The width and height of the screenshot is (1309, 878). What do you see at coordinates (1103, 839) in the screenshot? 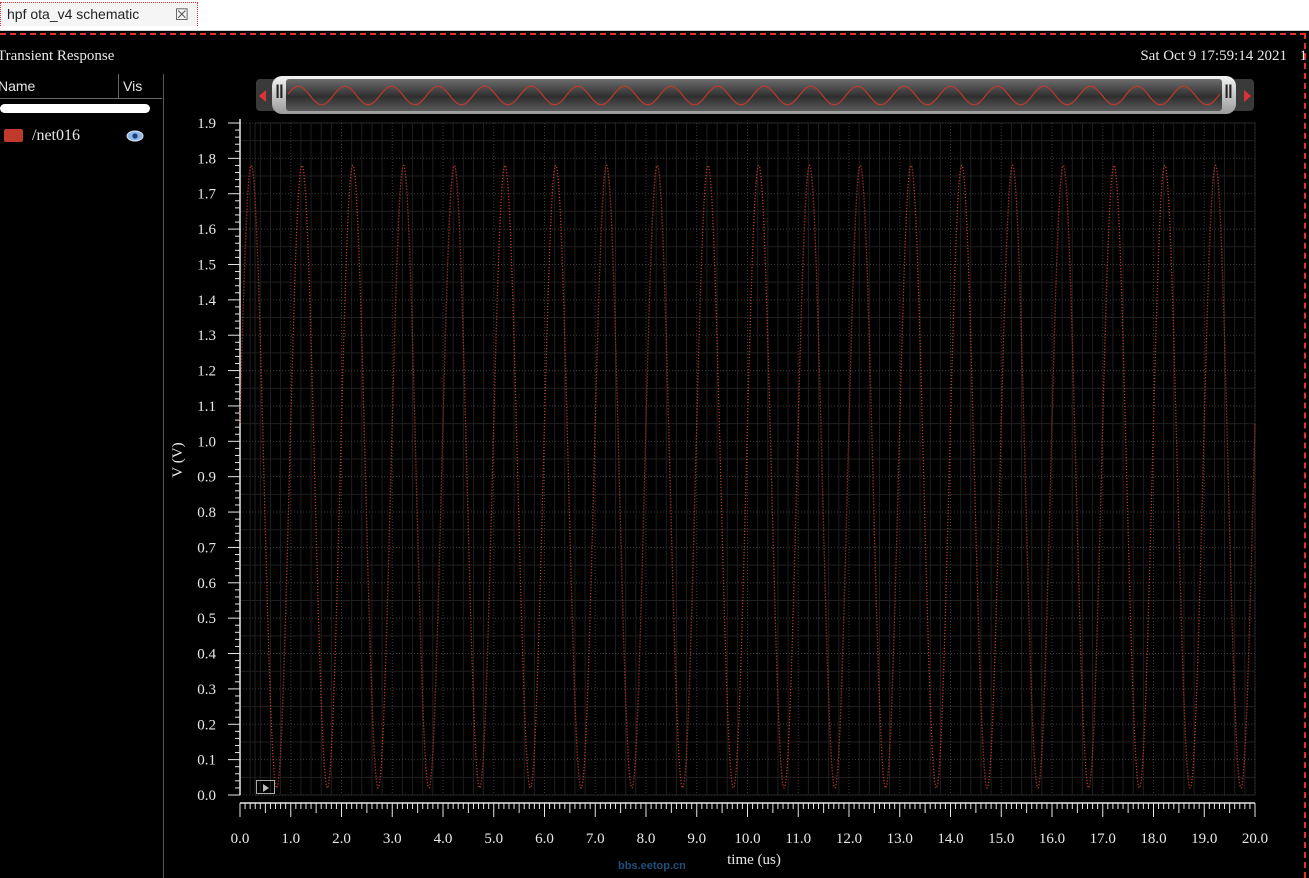
I see `x-tick-label: 17.0` at bounding box center [1103, 839].